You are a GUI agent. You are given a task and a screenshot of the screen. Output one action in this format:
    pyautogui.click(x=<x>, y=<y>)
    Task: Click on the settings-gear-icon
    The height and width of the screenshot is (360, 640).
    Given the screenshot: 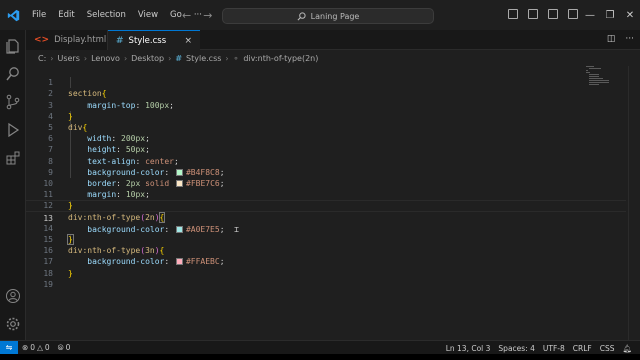 What is the action you would take?
    pyautogui.click(x=13, y=324)
    